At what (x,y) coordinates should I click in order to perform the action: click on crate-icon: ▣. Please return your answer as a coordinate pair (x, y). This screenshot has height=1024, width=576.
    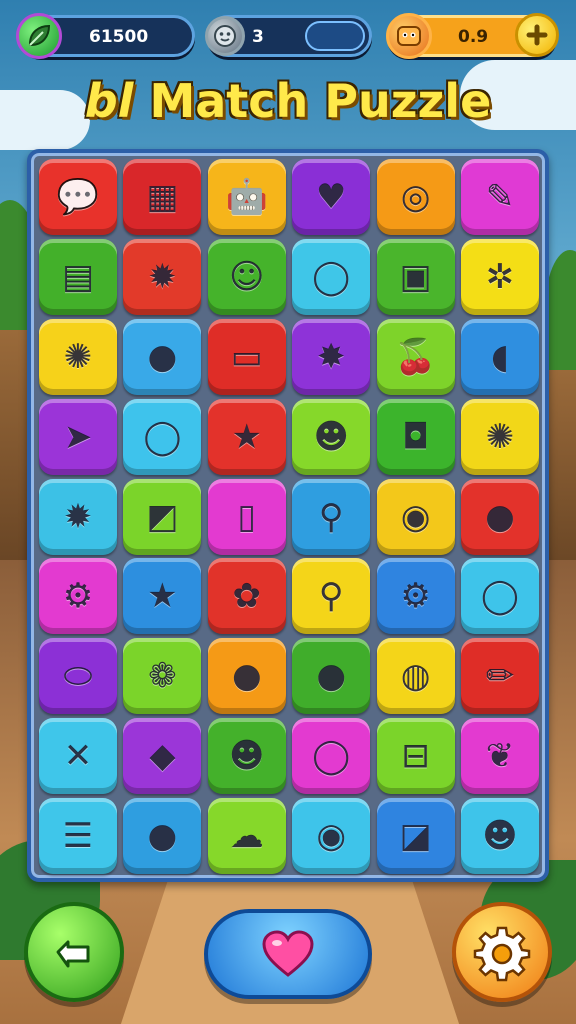
    Looking at the image, I should click on (415, 276).